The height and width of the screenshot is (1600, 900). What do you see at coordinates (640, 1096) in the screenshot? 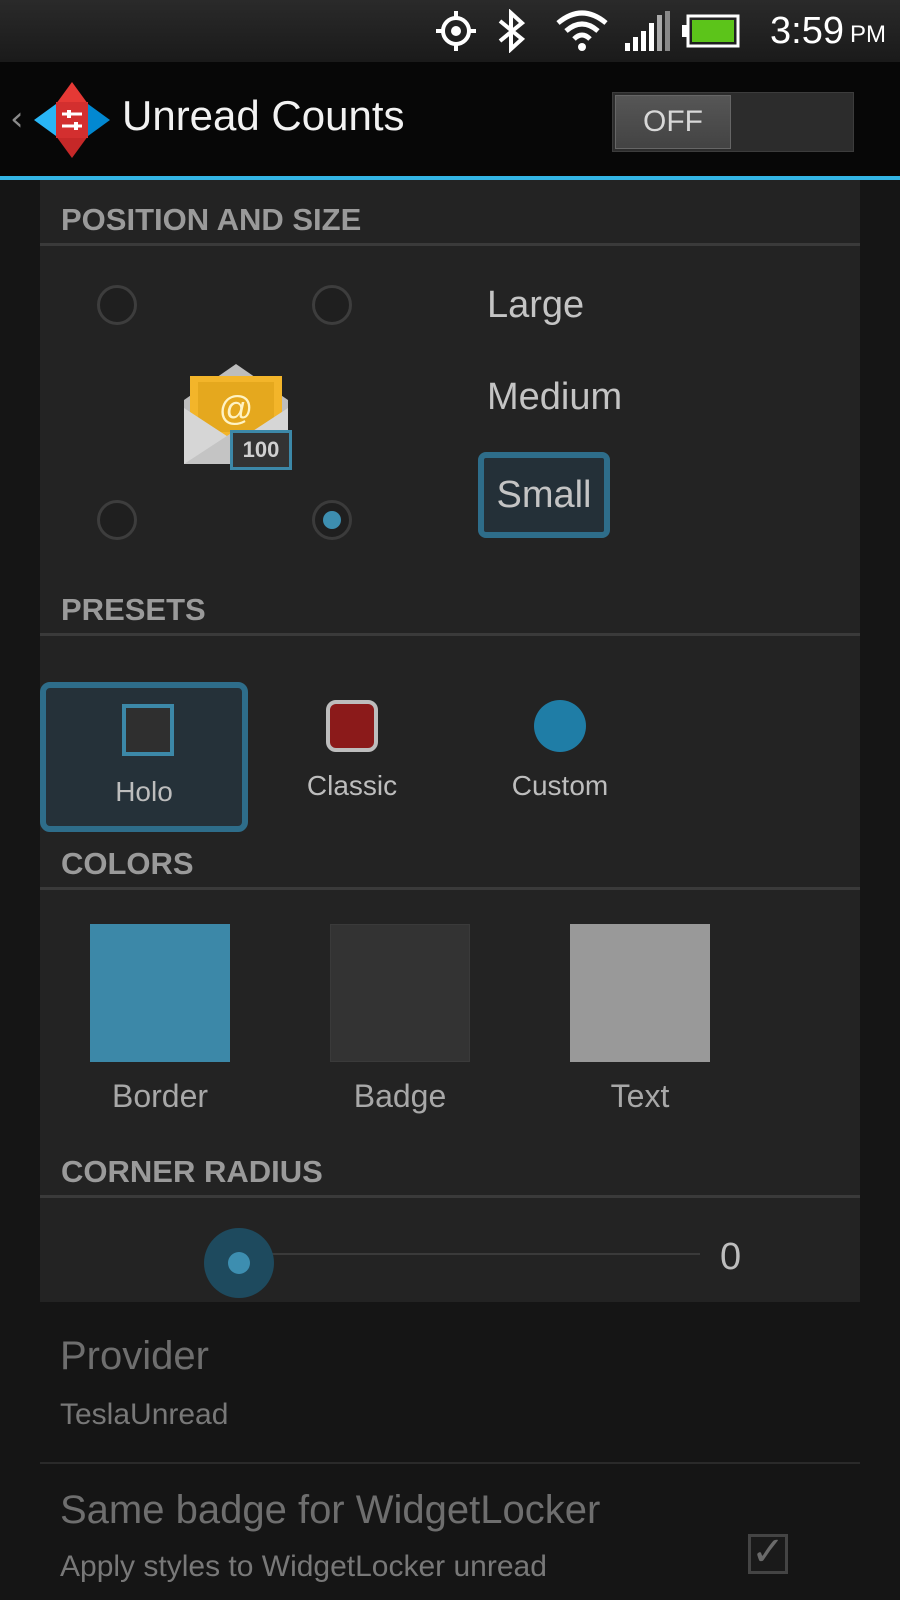
I see `color-label-text: Text` at bounding box center [640, 1096].